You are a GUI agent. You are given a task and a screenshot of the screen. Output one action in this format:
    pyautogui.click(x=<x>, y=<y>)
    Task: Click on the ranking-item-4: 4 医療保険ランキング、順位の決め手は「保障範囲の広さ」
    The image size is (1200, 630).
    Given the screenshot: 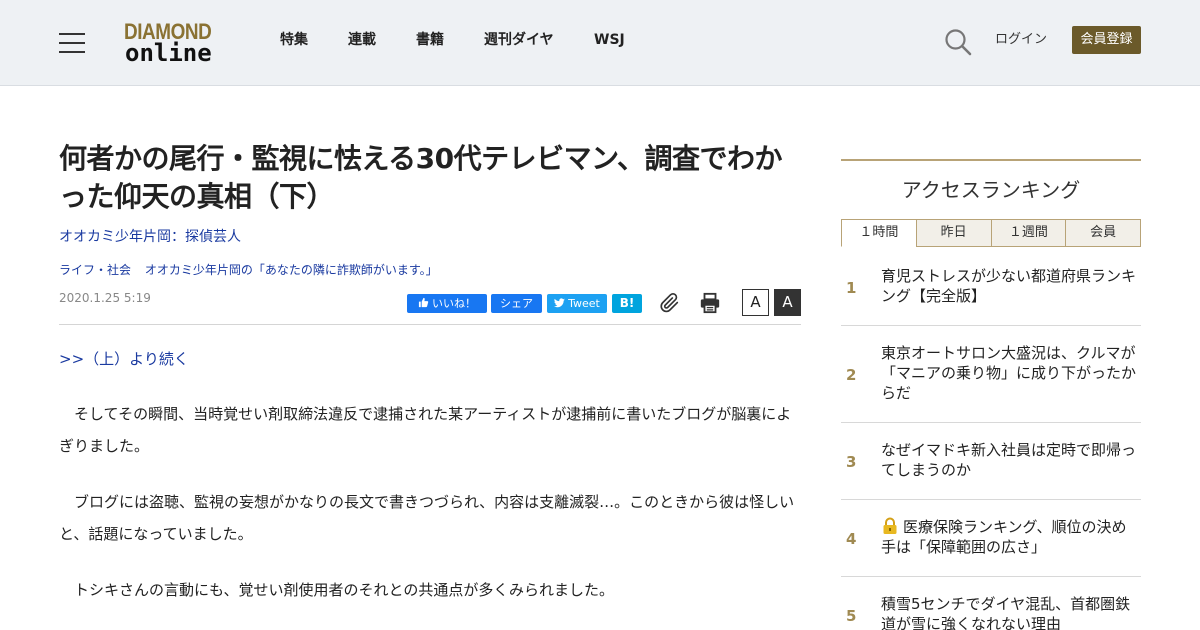 What is the action you would take?
    pyautogui.click(x=991, y=547)
    